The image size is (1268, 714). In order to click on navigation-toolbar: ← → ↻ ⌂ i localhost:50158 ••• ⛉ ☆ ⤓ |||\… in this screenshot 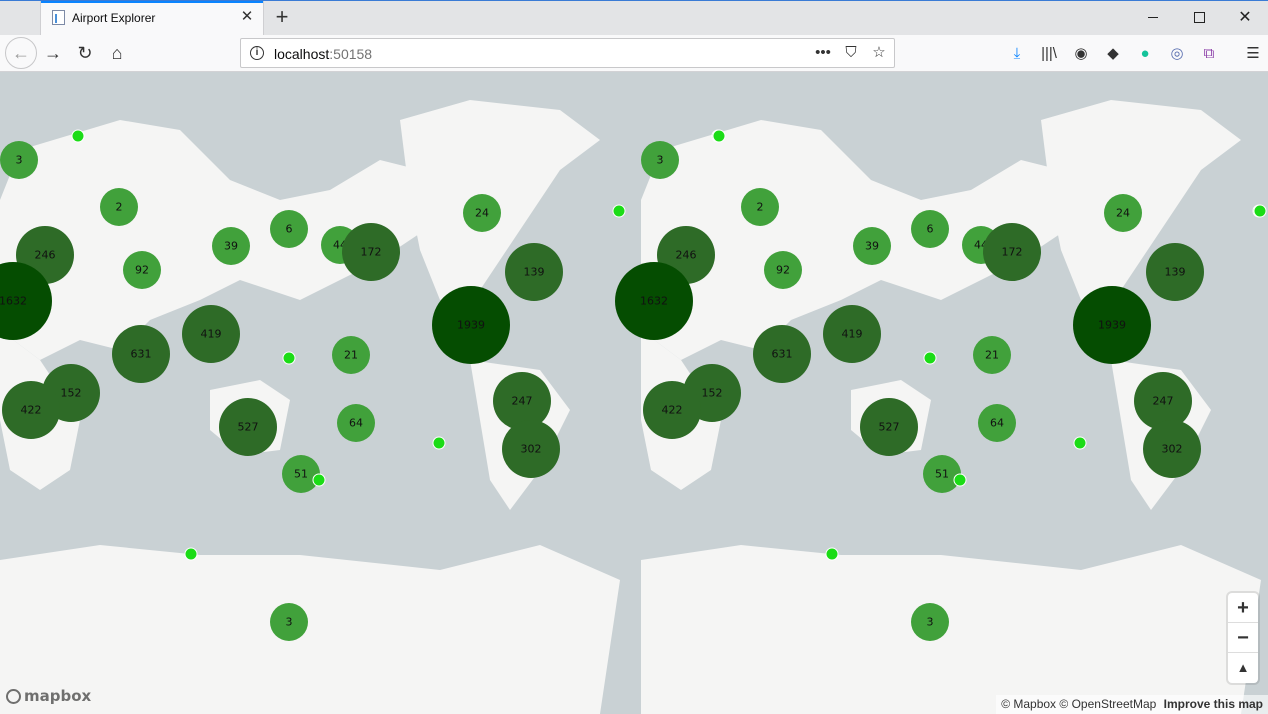, I will do `click(634, 53)`.